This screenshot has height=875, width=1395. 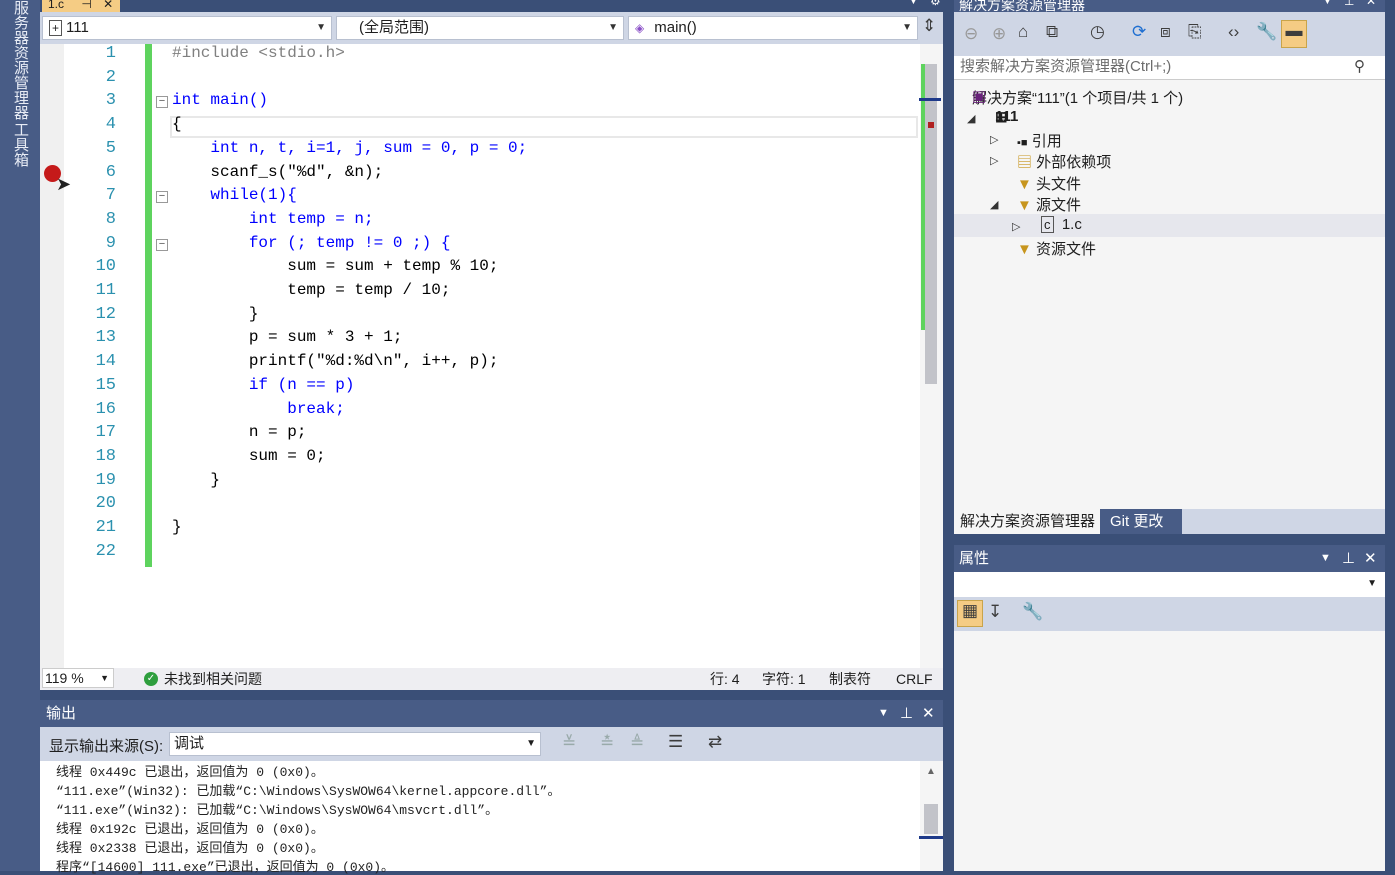 I want to click on properties-object-dropdown: ▼, so click(x=1169, y=584).